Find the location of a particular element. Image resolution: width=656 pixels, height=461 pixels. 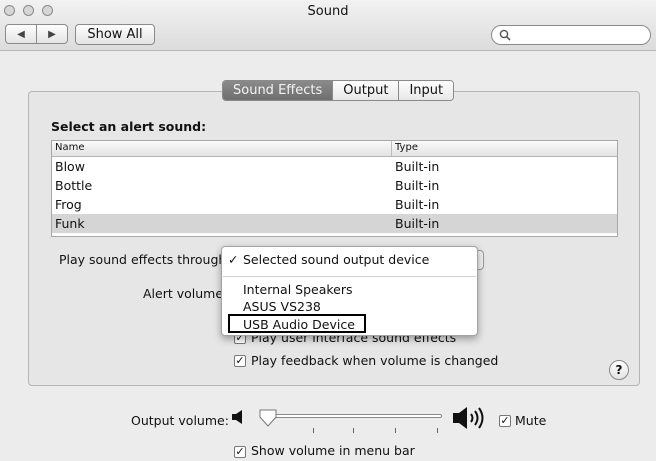

menu-item-label: ASUS VS238 is located at coordinates (282, 306).